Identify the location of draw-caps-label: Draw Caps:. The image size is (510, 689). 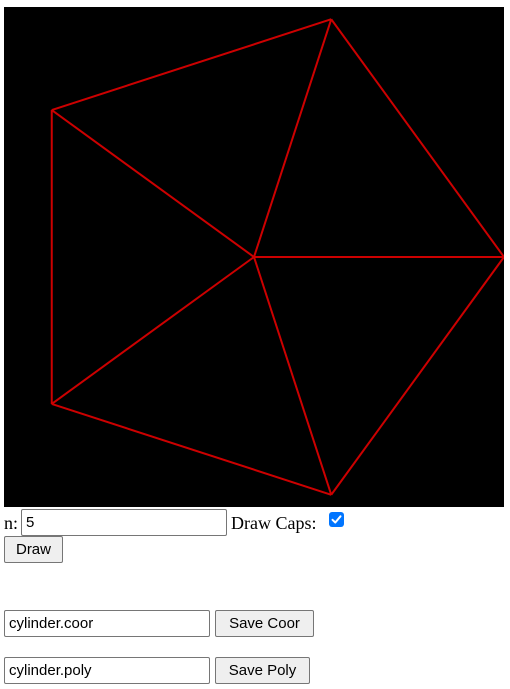
(274, 522).